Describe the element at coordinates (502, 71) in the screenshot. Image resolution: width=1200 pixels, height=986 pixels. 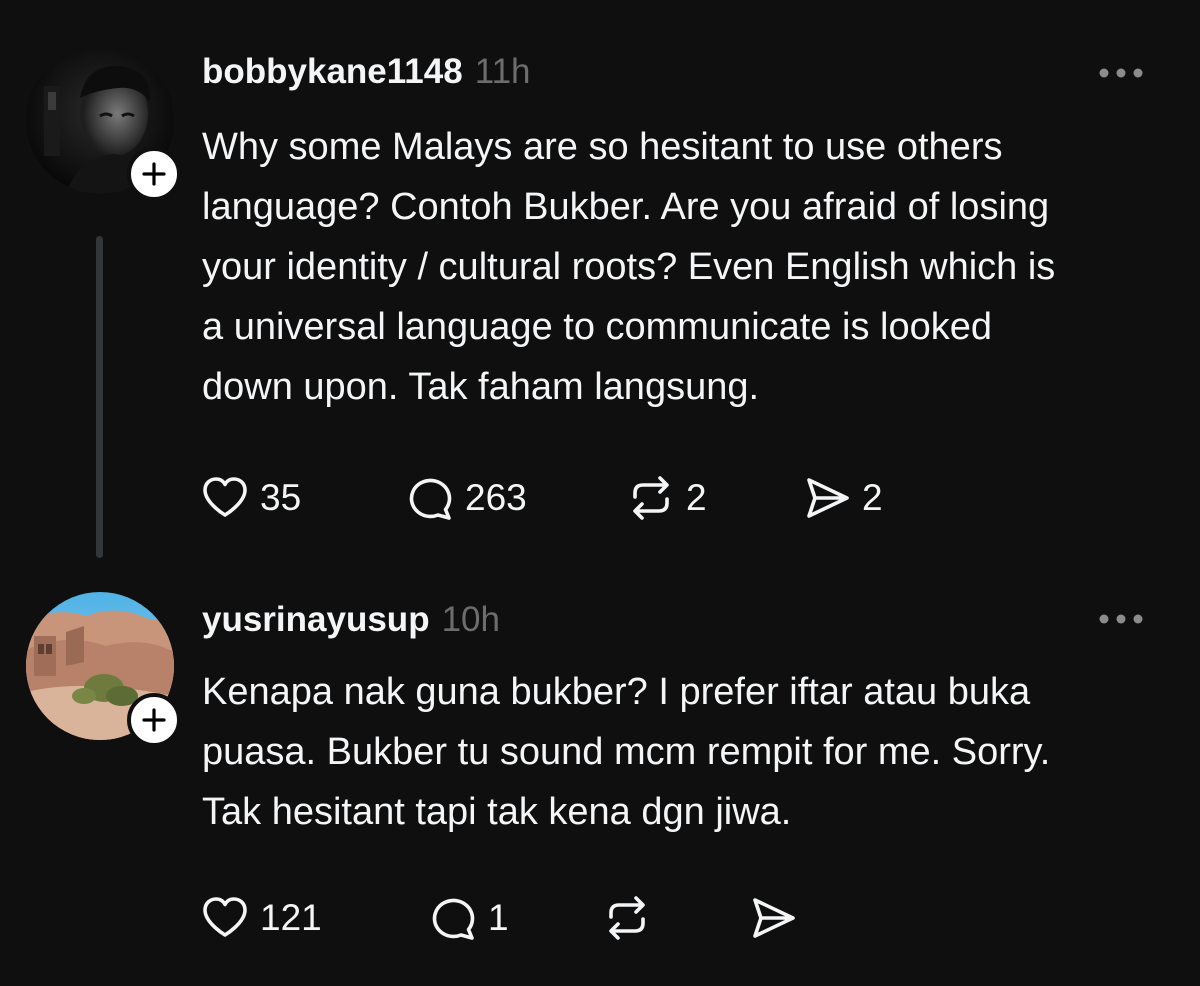
I see `post-timestamp: 11h` at that location.